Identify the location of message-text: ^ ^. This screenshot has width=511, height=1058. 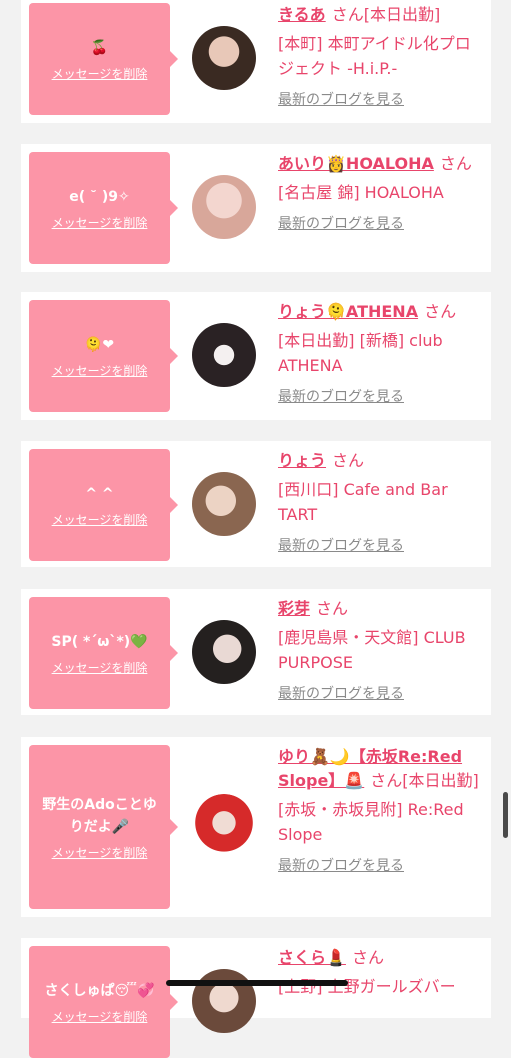
(99, 493).